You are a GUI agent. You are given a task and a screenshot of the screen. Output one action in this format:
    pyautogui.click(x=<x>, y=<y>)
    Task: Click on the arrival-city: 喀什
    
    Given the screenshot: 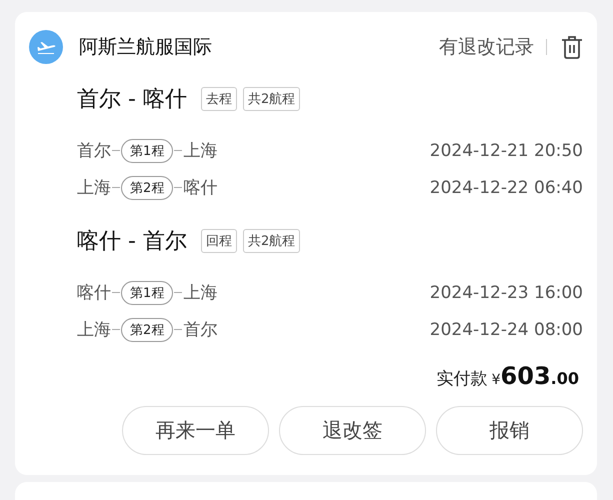 What is the action you would take?
    pyautogui.click(x=200, y=188)
    